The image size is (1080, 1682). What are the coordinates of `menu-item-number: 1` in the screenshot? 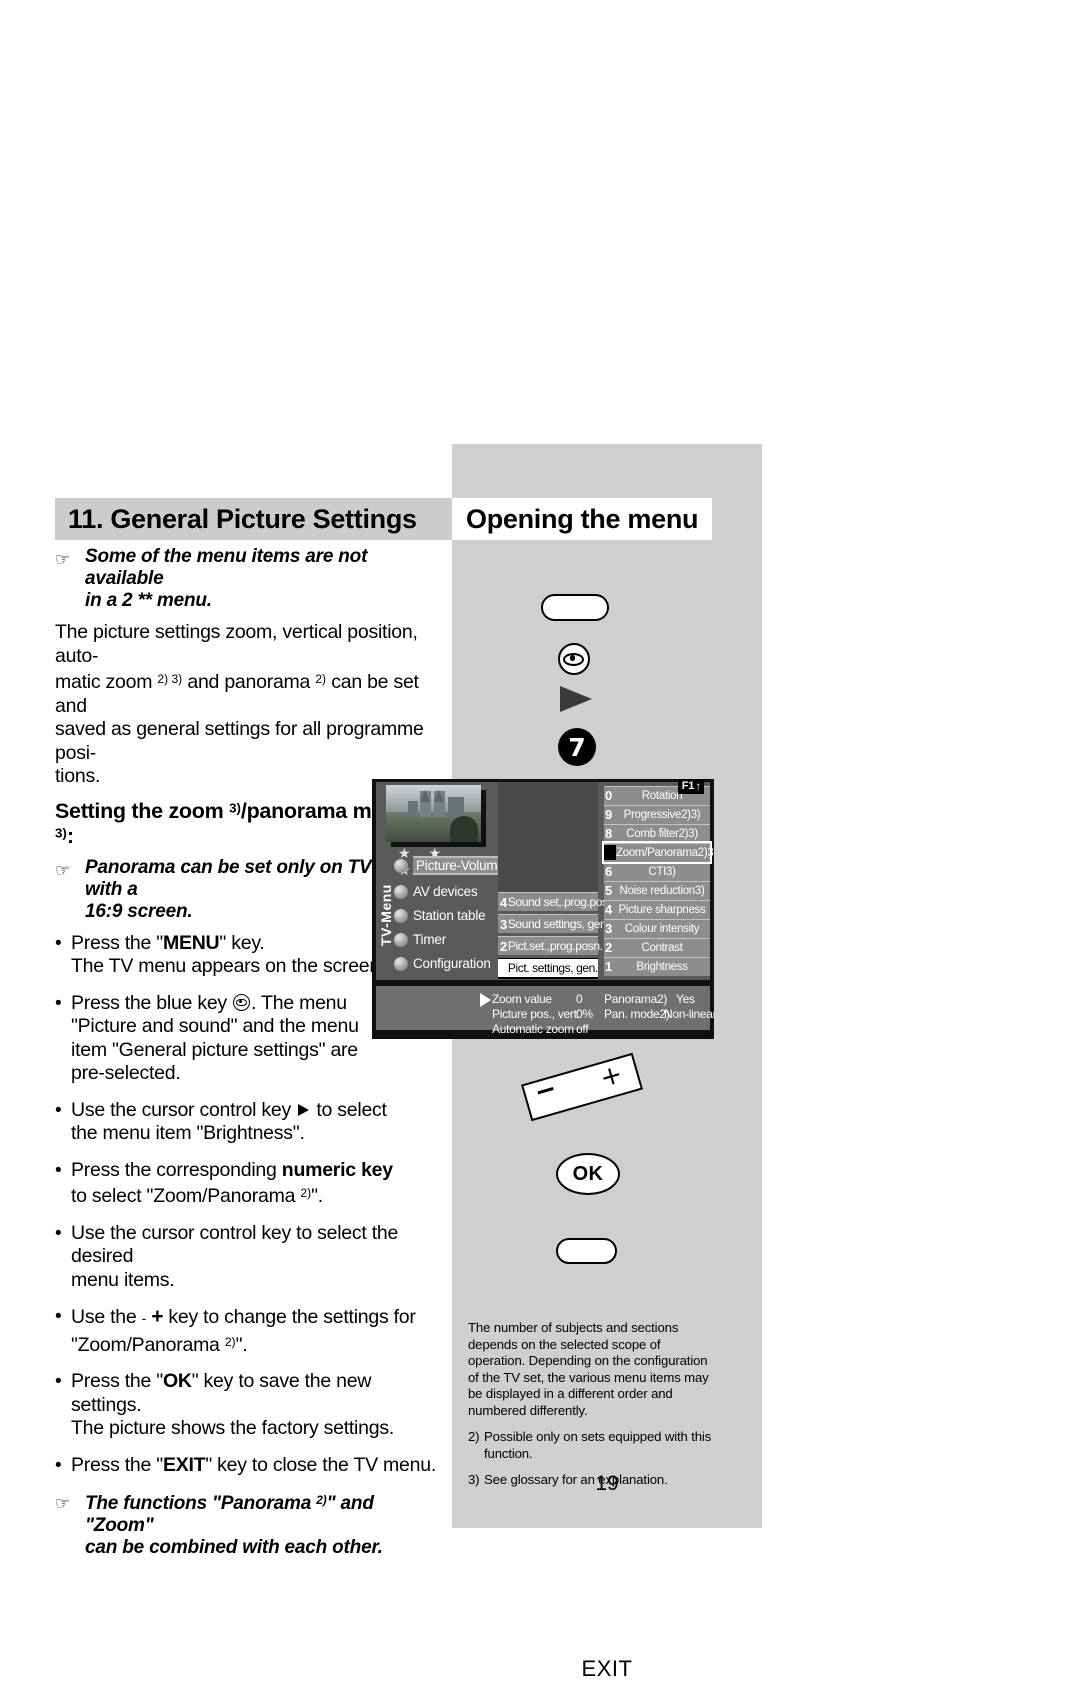 It's located at (608, 967).